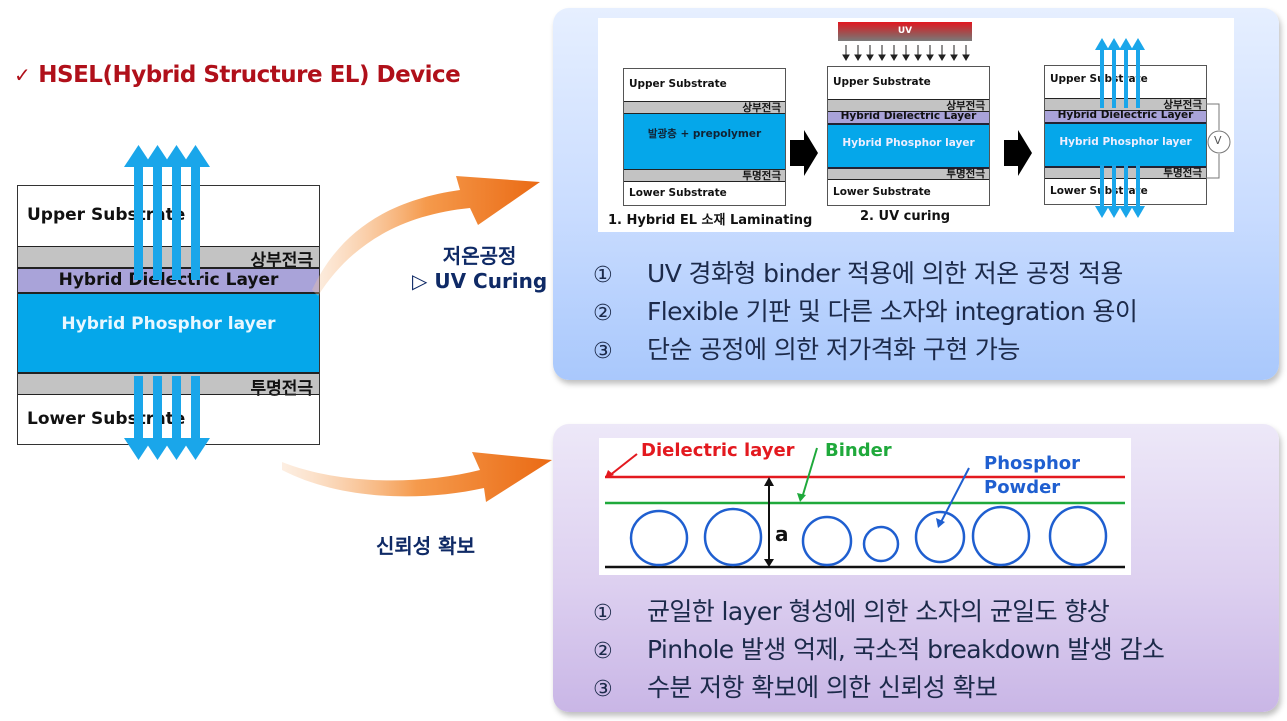  I want to click on thickness-label: a, so click(782, 534).